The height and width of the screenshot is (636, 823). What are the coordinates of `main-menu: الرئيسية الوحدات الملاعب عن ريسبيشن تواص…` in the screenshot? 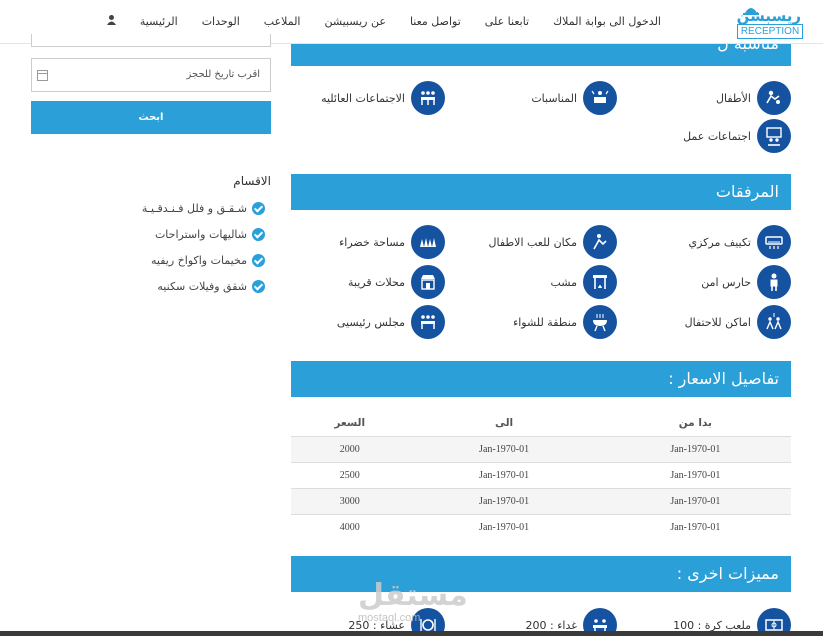 It's located at (379, 21).